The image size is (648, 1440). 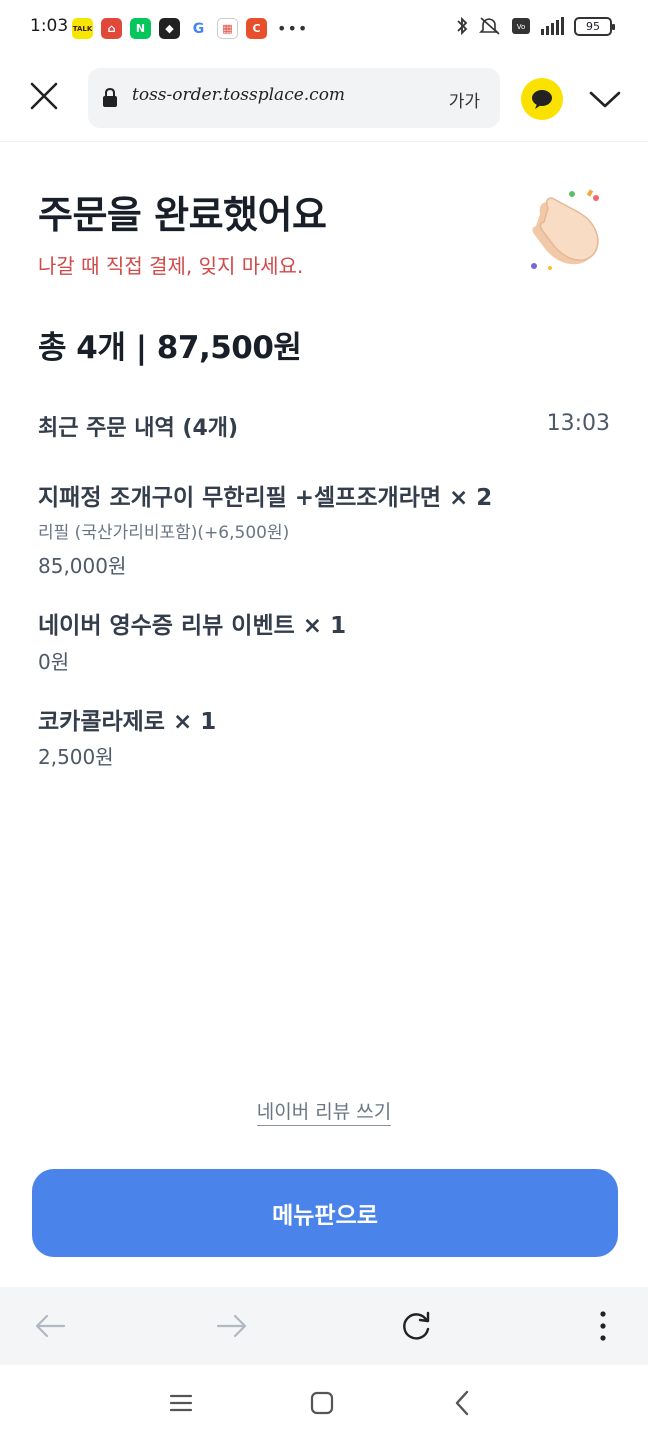 I want to click on battery-level: 95, so click(x=593, y=26).